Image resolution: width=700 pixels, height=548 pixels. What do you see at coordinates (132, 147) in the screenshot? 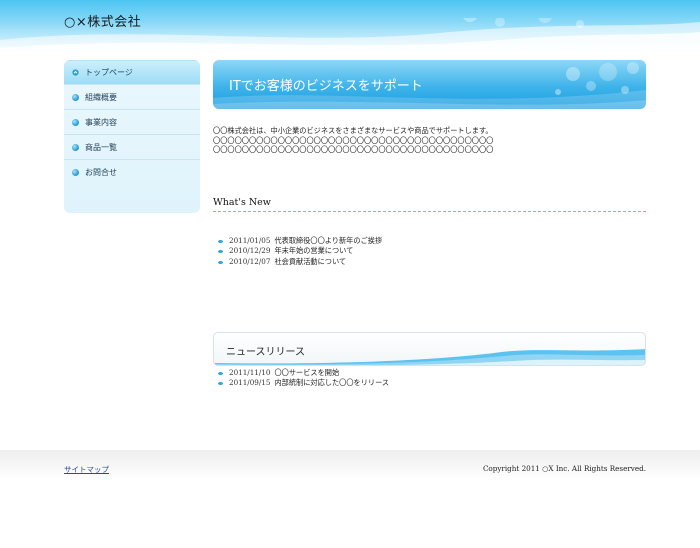
I see `sidebar-item-products: 商品一覧` at bounding box center [132, 147].